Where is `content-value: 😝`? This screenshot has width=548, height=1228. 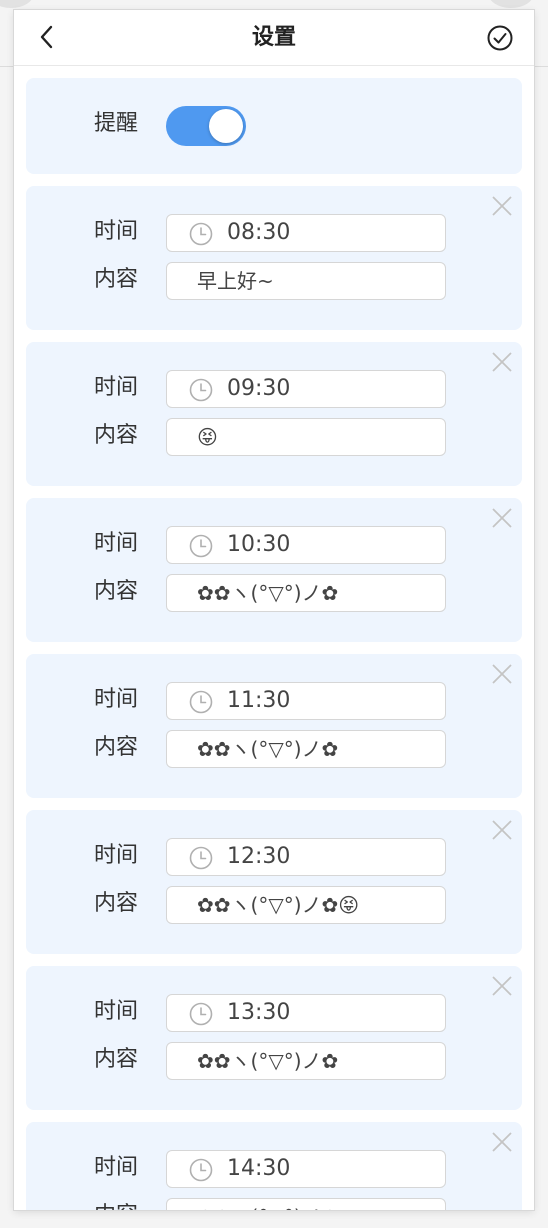 content-value: 😝 is located at coordinates (207, 437).